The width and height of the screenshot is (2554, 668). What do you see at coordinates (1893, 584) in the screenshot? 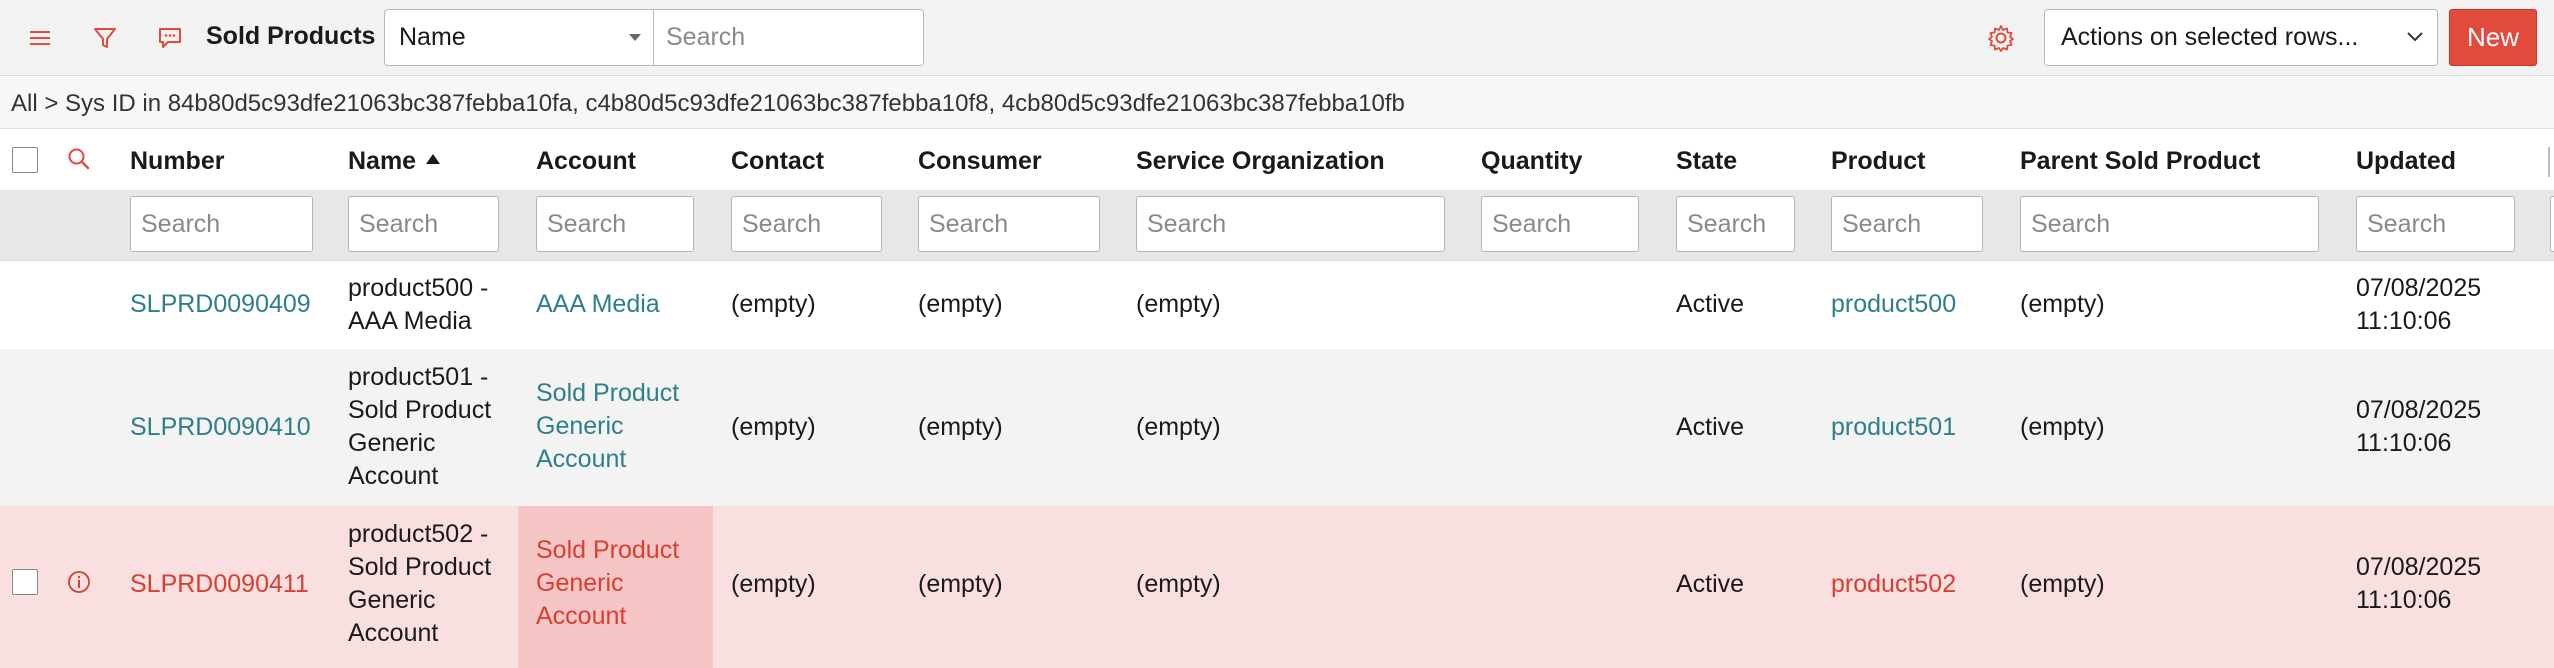
I see `product-link: product502` at bounding box center [1893, 584].